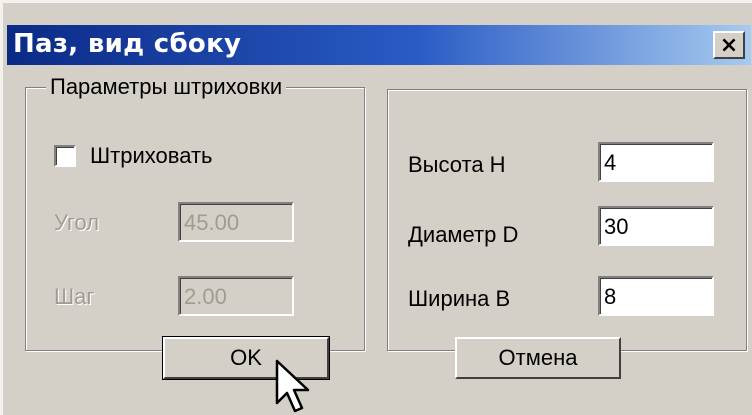 This screenshot has height=415, width=752. What do you see at coordinates (292, 386) in the screenshot?
I see `arrow-pointer-icon` at bounding box center [292, 386].